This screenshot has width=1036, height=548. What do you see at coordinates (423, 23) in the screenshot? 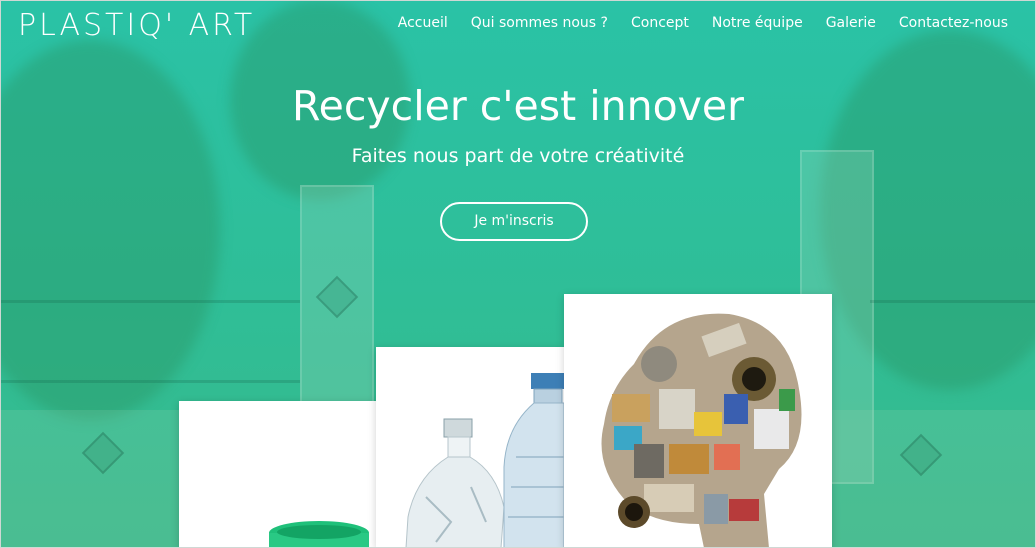
I see `nav-item-accueil: Accueil` at bounding box center [423, 23].